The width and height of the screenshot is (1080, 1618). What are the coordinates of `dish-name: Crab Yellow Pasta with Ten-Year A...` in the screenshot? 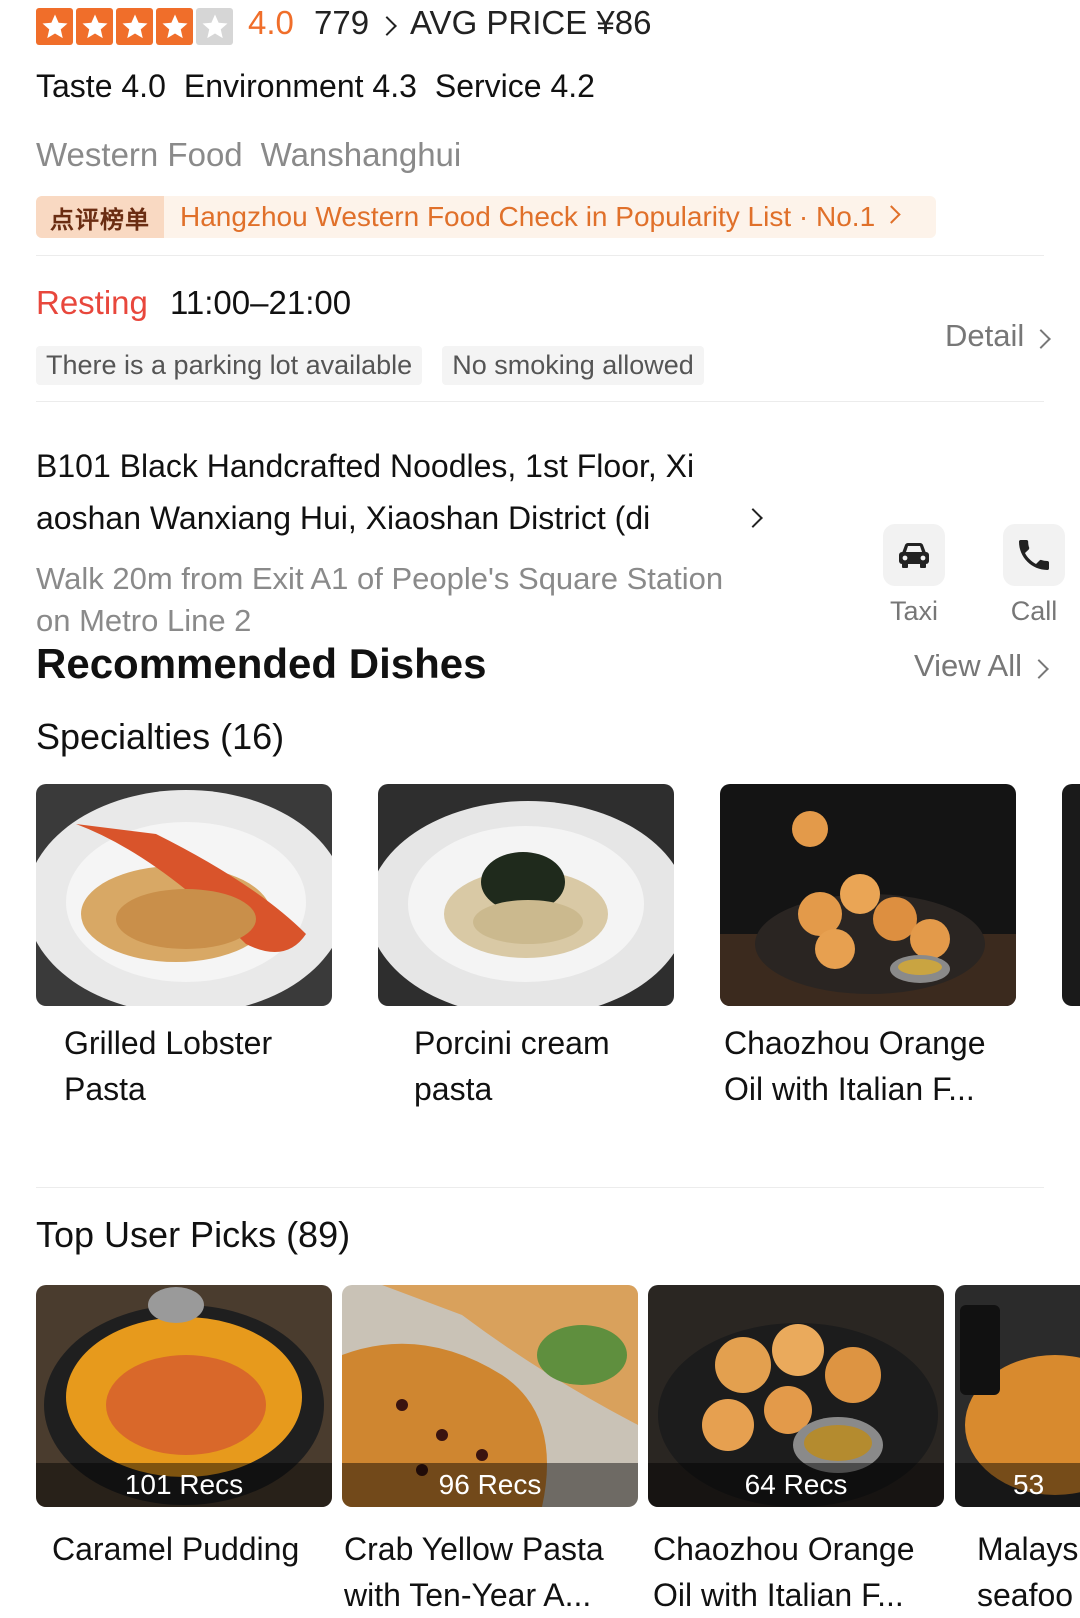 It's located at (494, 1572).